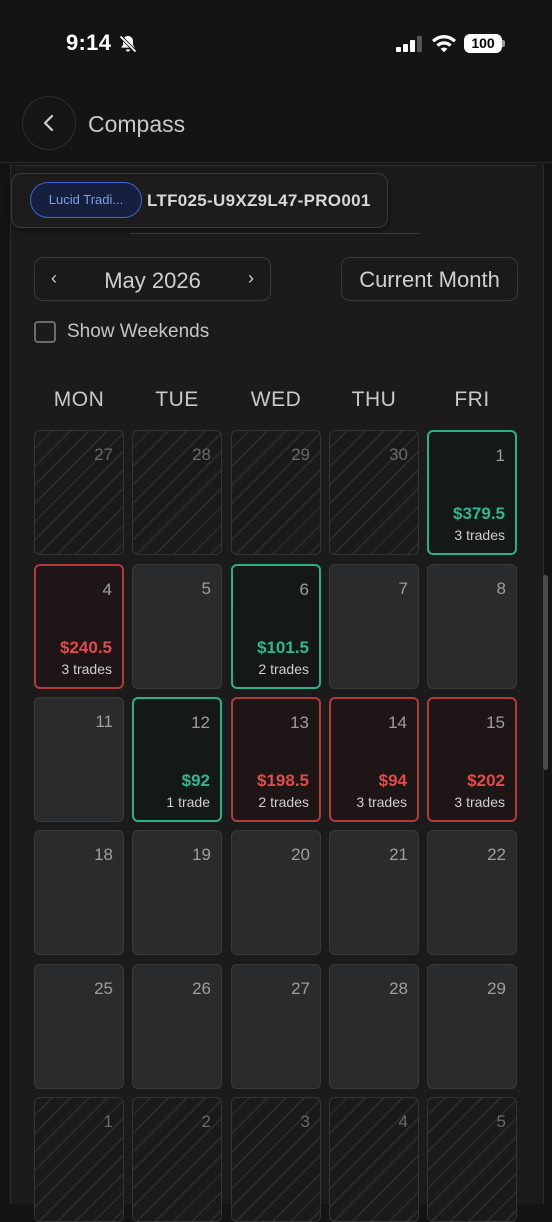  I want to click on calendar-day-cell: 21, so click(374, 892).